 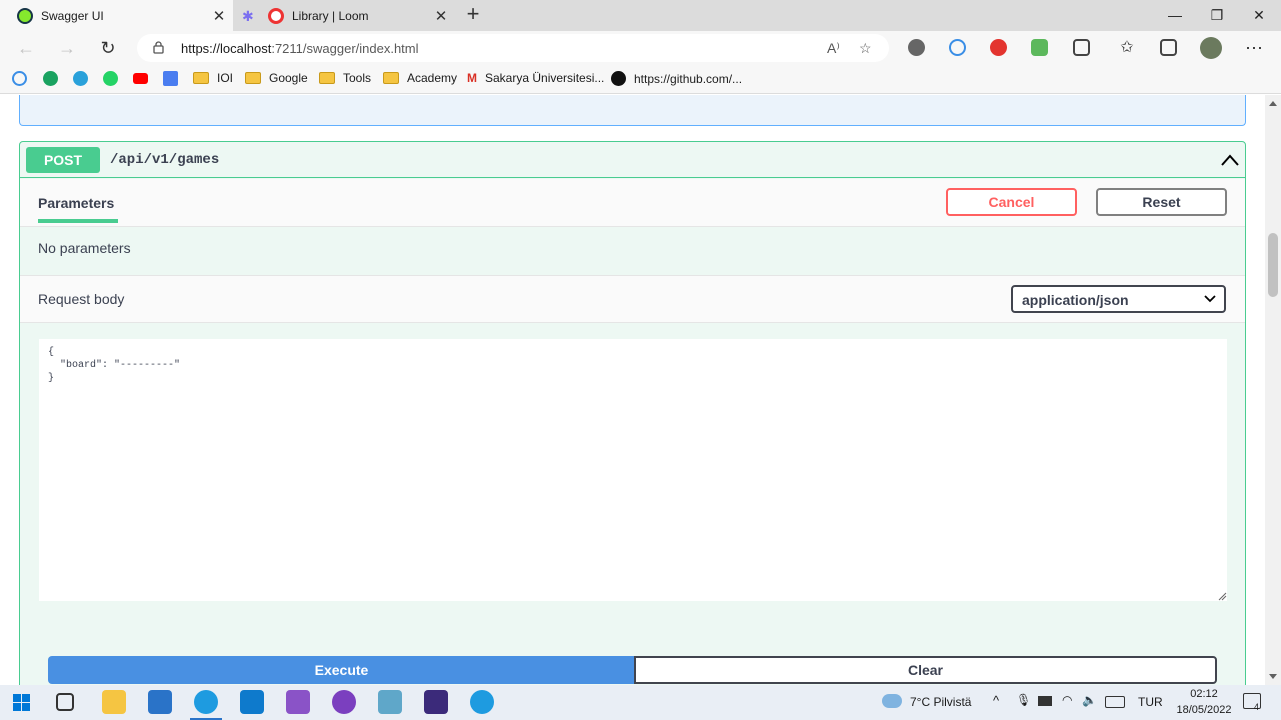 I want to click on profile-avatar, so click(x=1211, y=48).